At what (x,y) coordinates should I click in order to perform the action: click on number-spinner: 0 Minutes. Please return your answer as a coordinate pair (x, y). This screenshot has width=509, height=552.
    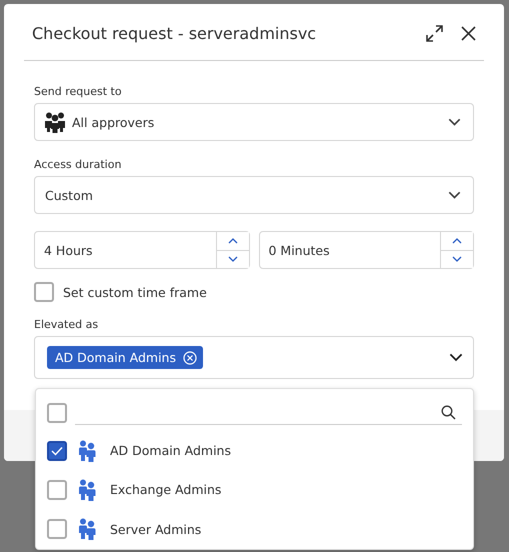
    Looking at the image, I should click on (366, 250).